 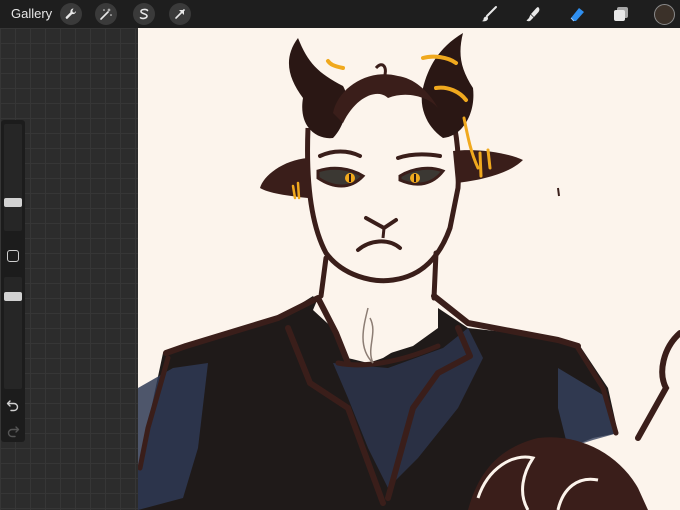 What do you see at coordinates (31, 14) in the screenshot?
I see `gallery-button: Gallery` at bounding box center [31, 14].